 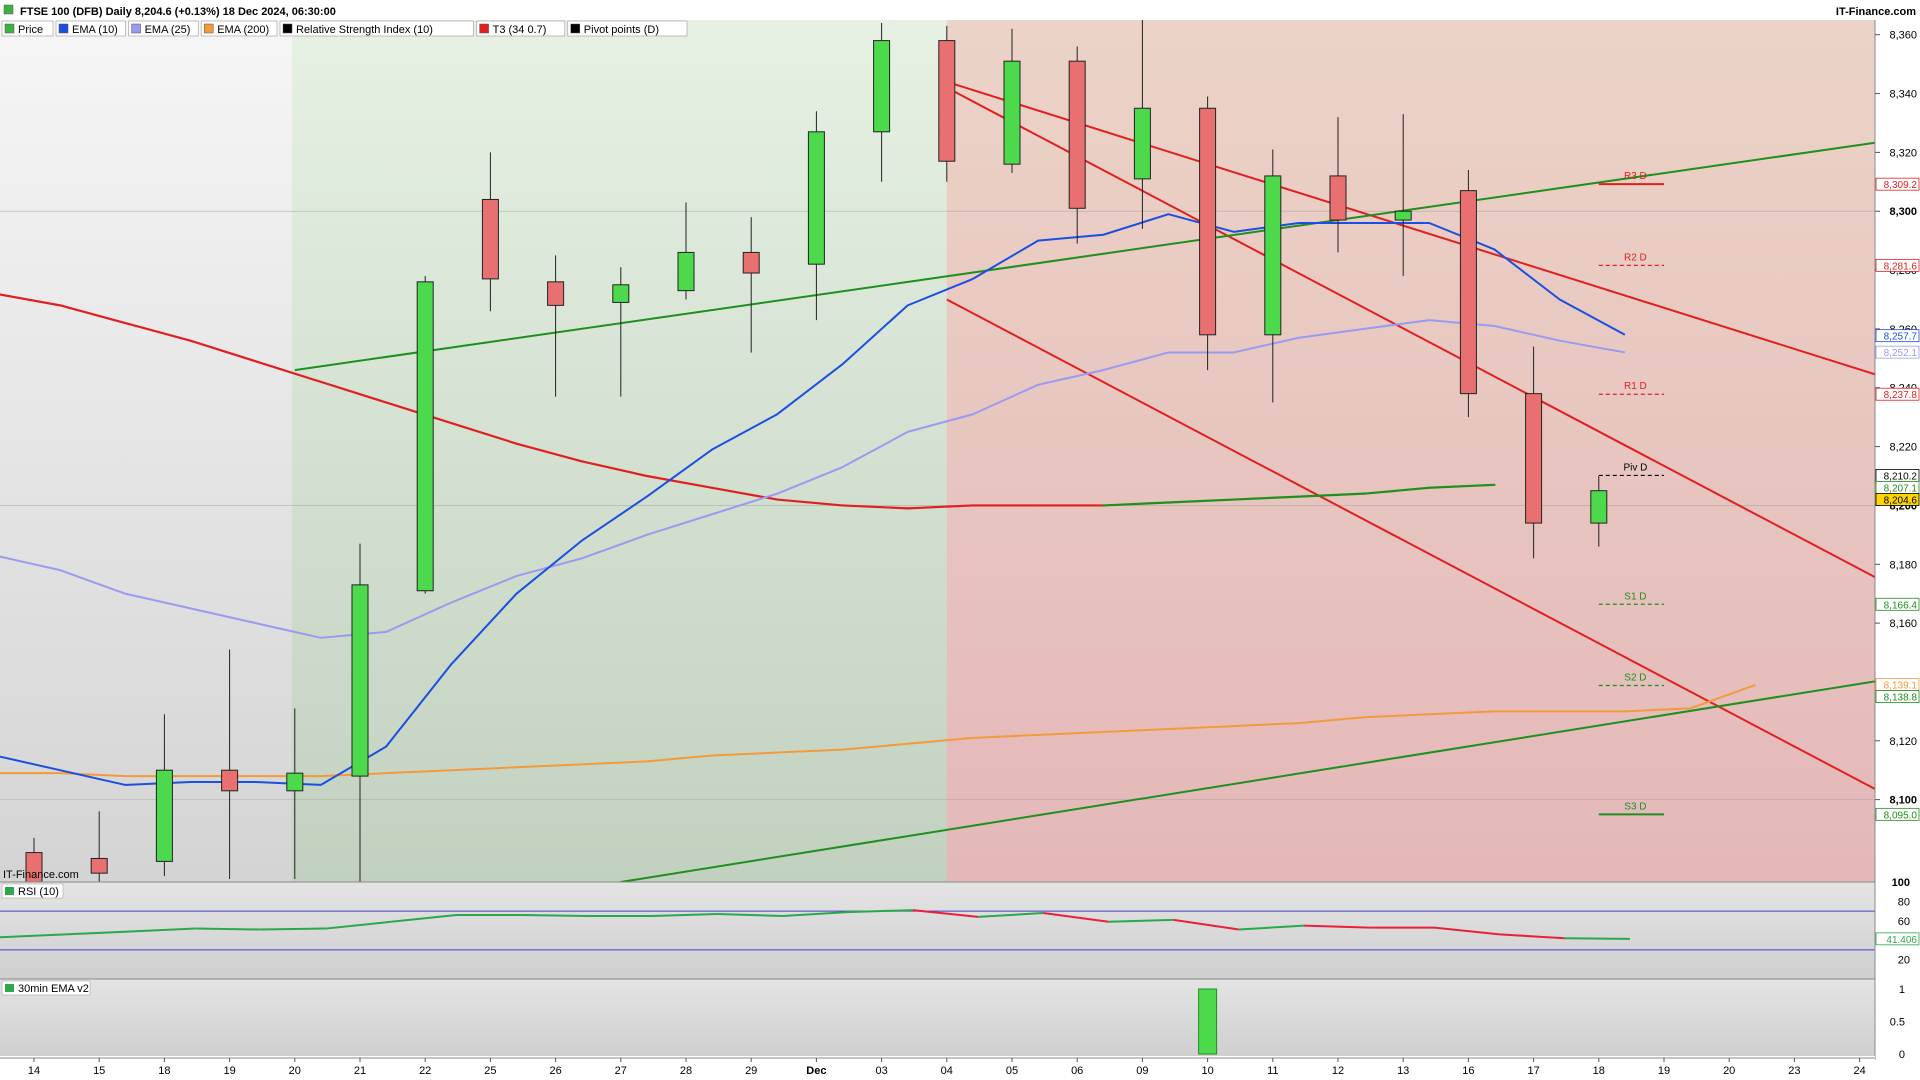 I want to click on pivot-label: Piv D, so click(x=1635, y=467).